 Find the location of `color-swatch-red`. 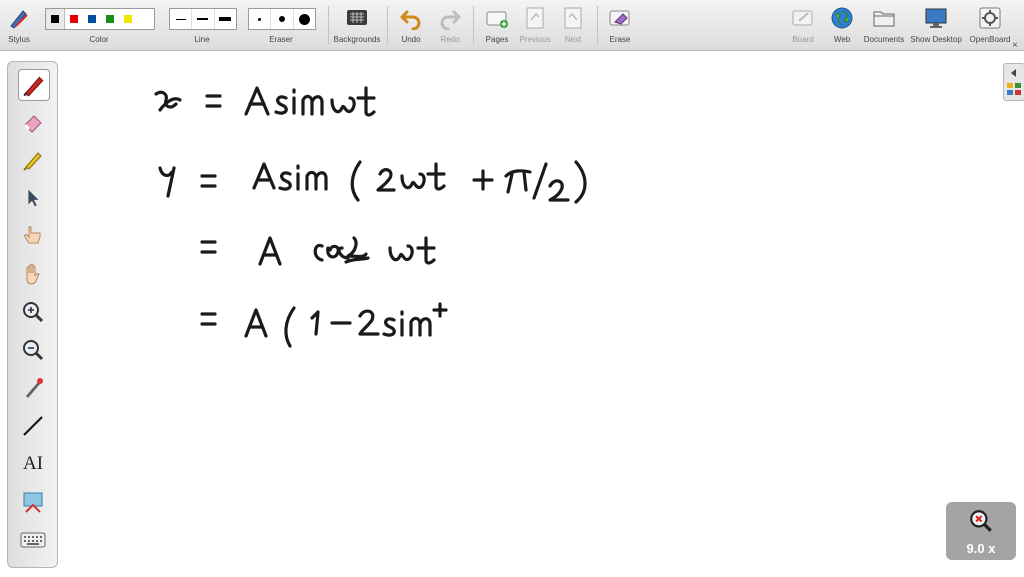

color-swatch-red is located at coordinates (74, 19).